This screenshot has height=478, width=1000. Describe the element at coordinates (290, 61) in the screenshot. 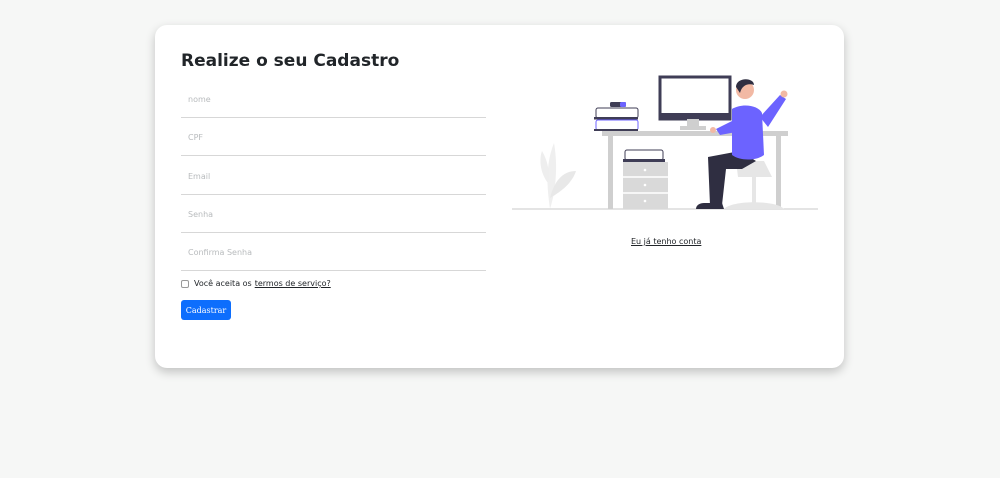

I see `page-title: Realize o seu Cadastro` at that location.